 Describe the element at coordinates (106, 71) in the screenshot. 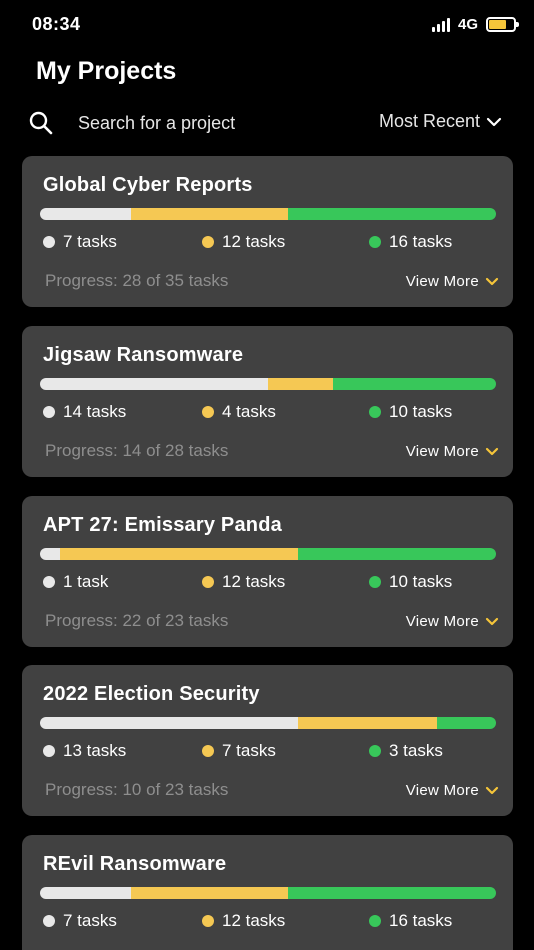

I see `page-title: My Projects` at that location.